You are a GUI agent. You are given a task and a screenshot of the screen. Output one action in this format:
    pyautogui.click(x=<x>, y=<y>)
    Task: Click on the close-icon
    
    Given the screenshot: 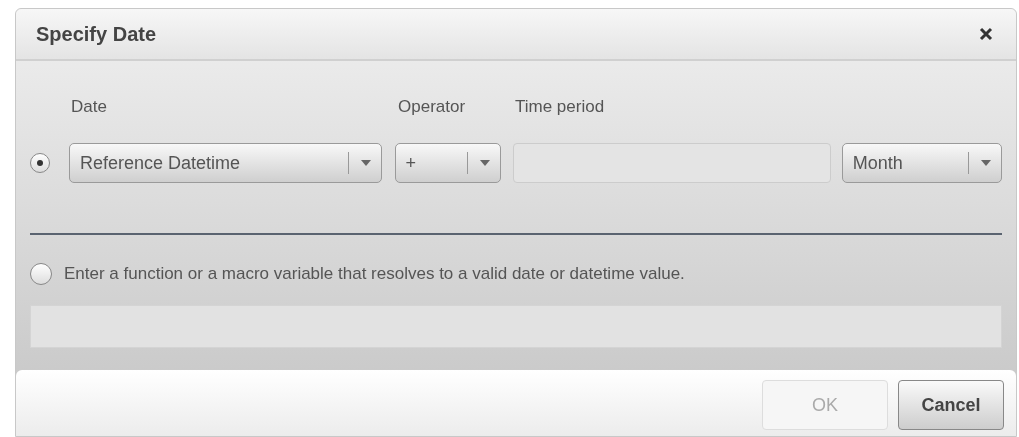 What is the action you would take?
    pyautogui.click(x=986, y=34)
    